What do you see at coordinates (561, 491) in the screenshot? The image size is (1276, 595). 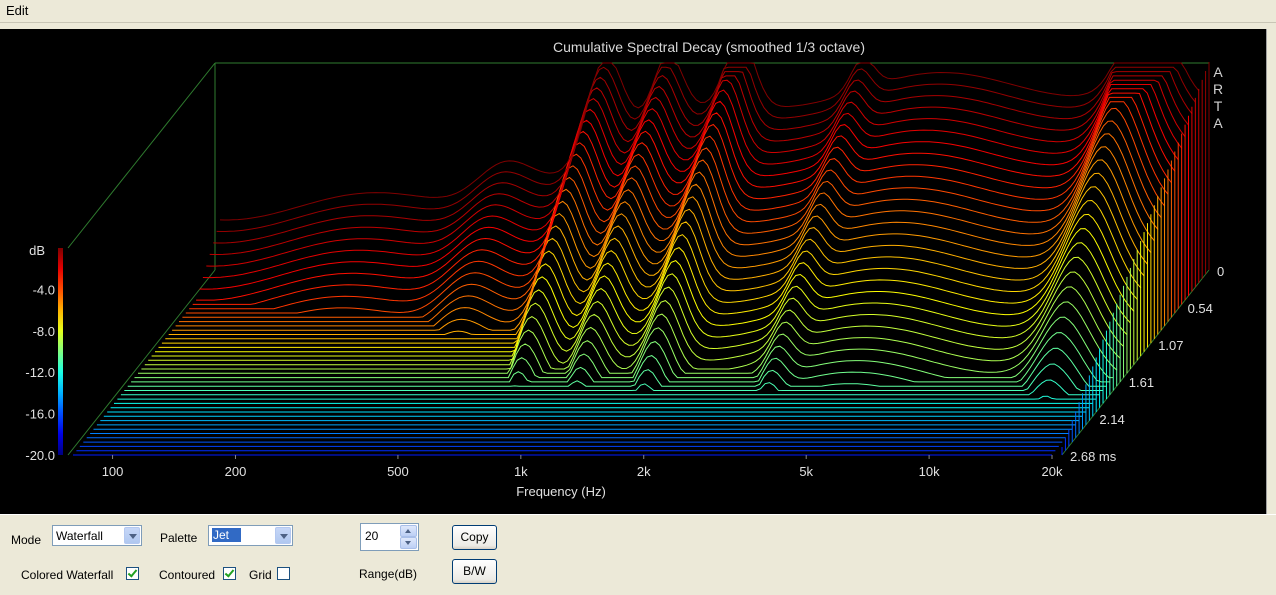 I see `x-axis-label: Frequency (Hz)` at bounding box center [561, 491].